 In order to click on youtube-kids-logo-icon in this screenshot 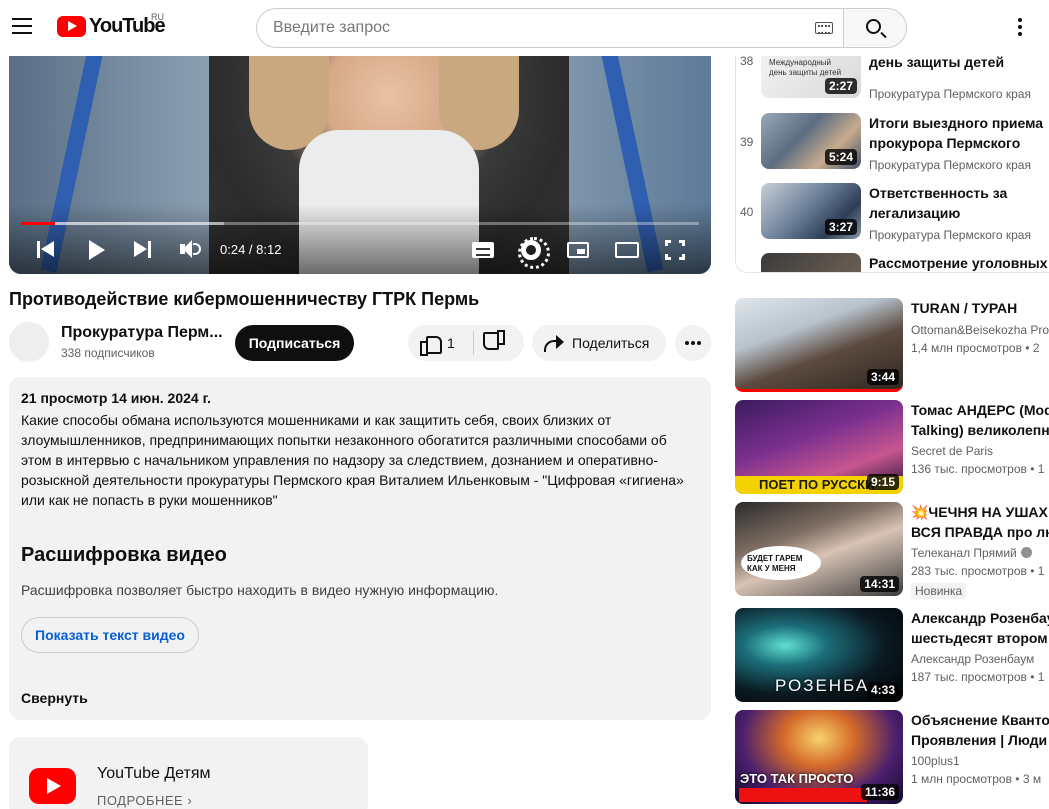, I will do `click(52, 786)`.